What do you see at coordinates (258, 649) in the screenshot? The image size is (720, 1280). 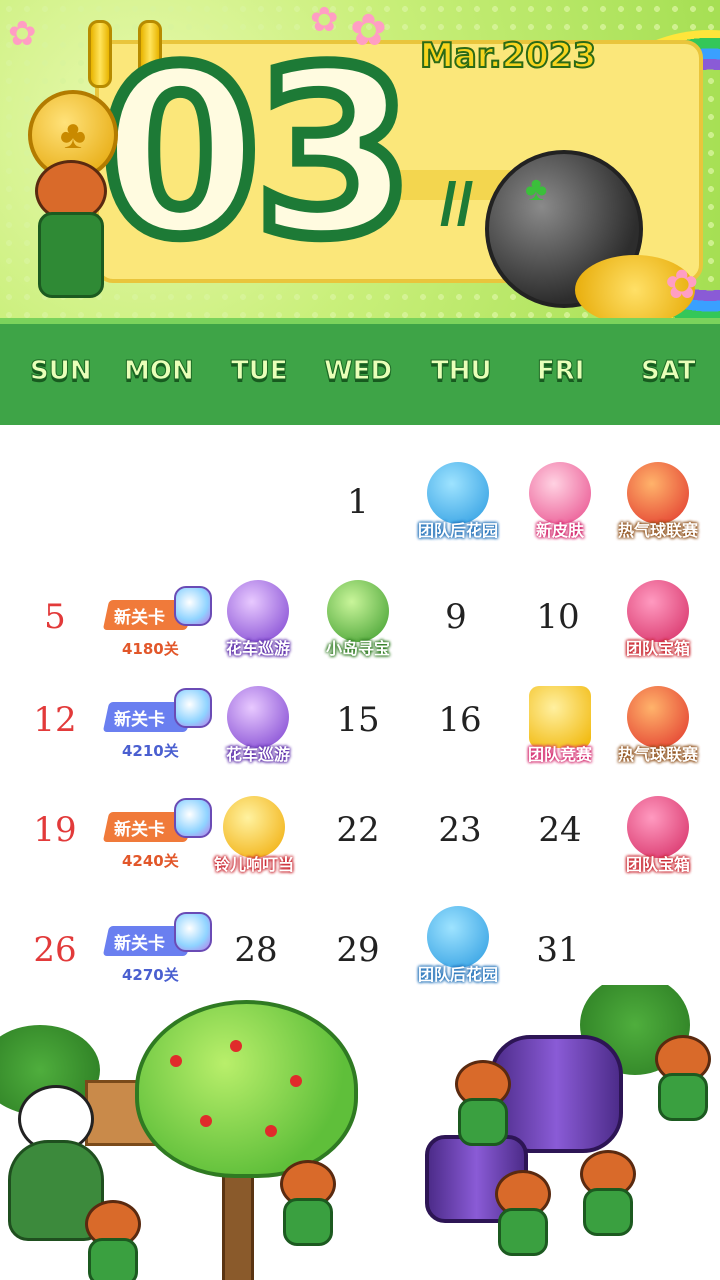 I see `event-label: 花车巡游` at bounding box center [258, 649].